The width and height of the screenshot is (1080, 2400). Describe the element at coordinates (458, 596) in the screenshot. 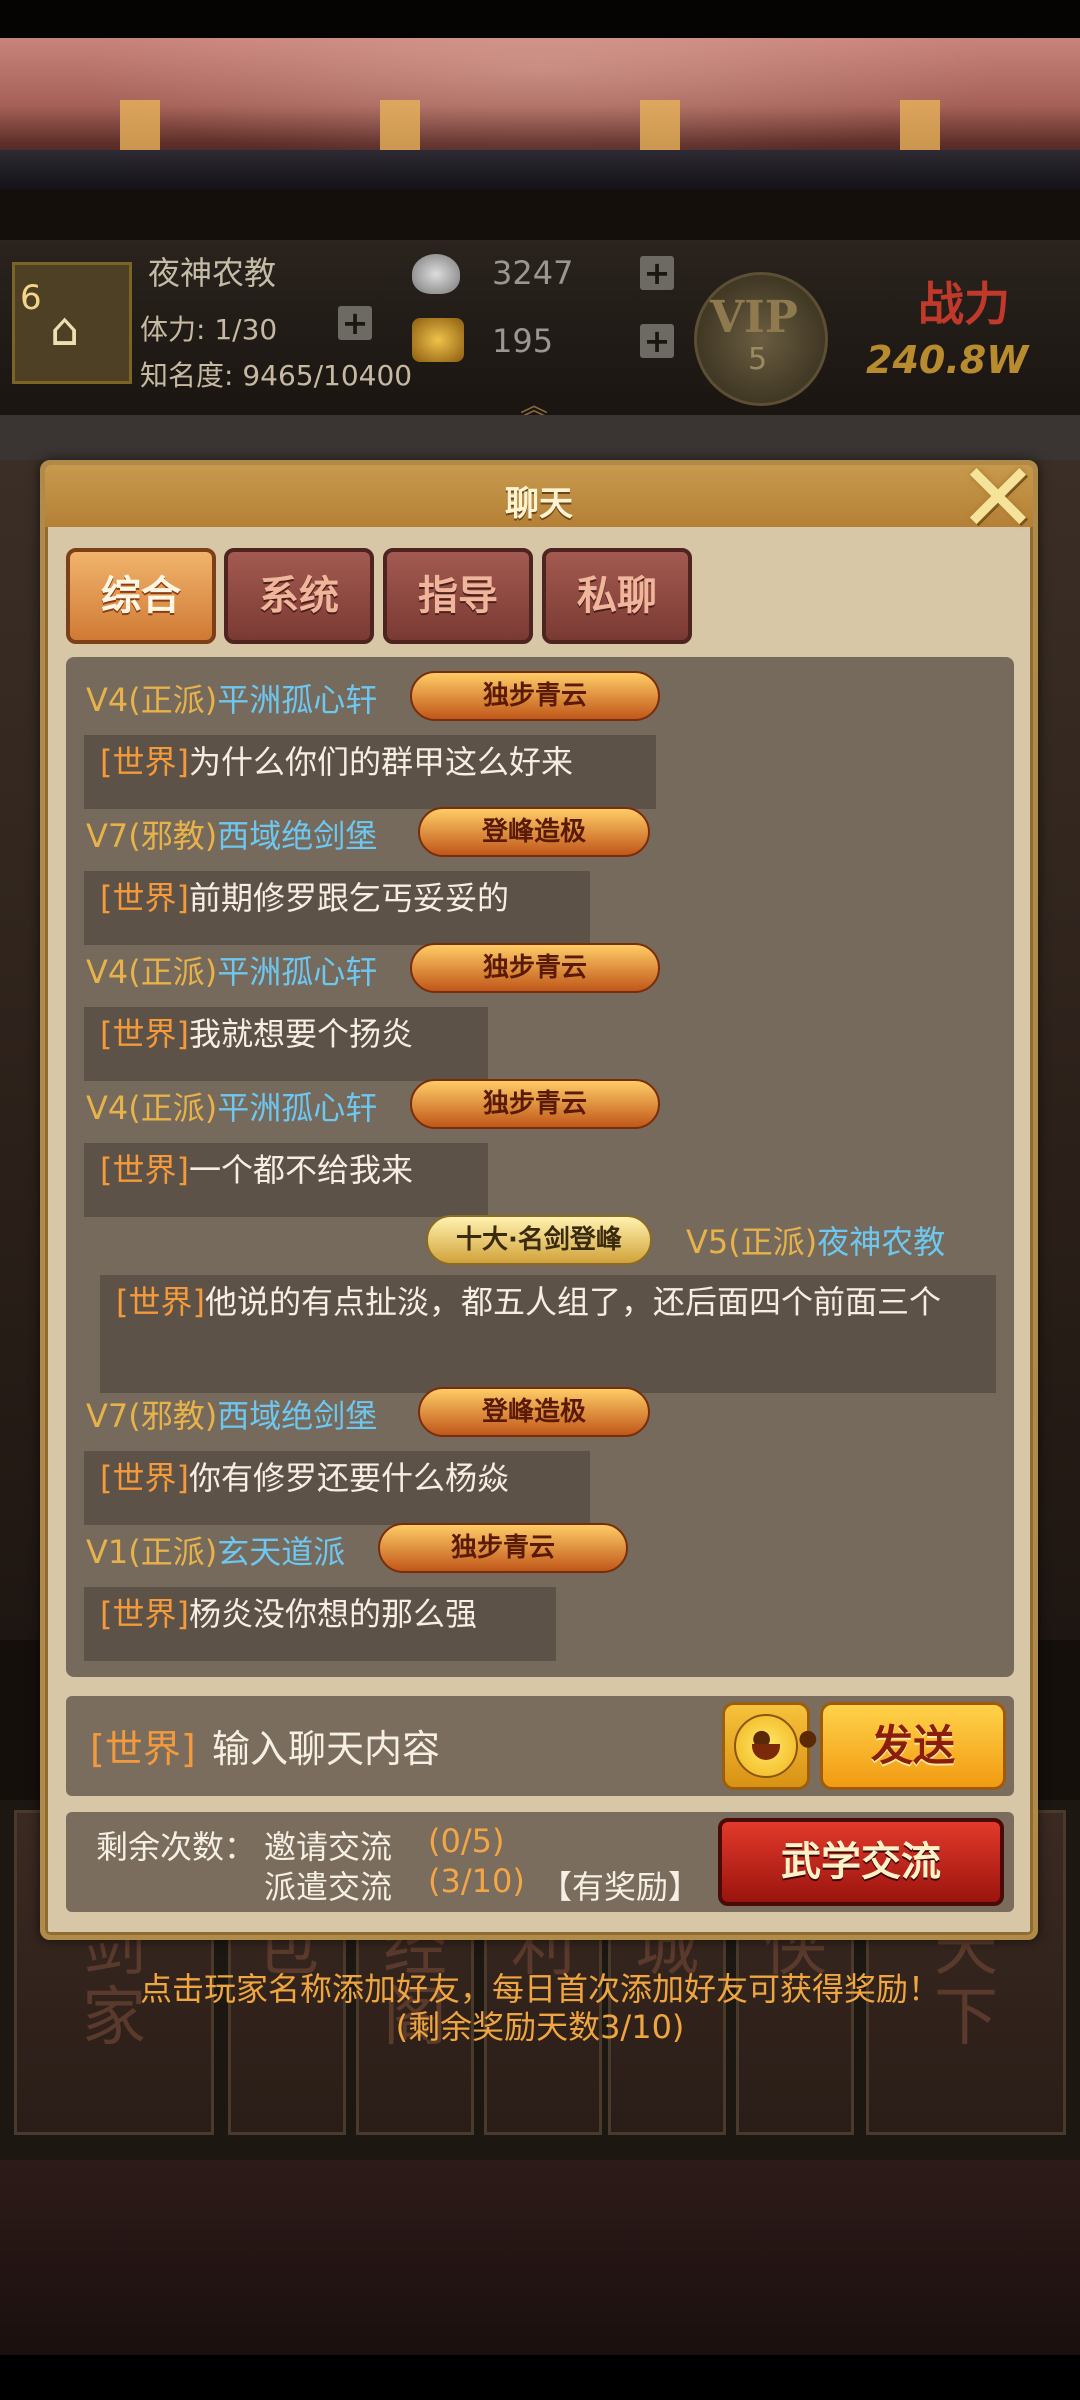

I see `tab-guide: 指导` at that location.